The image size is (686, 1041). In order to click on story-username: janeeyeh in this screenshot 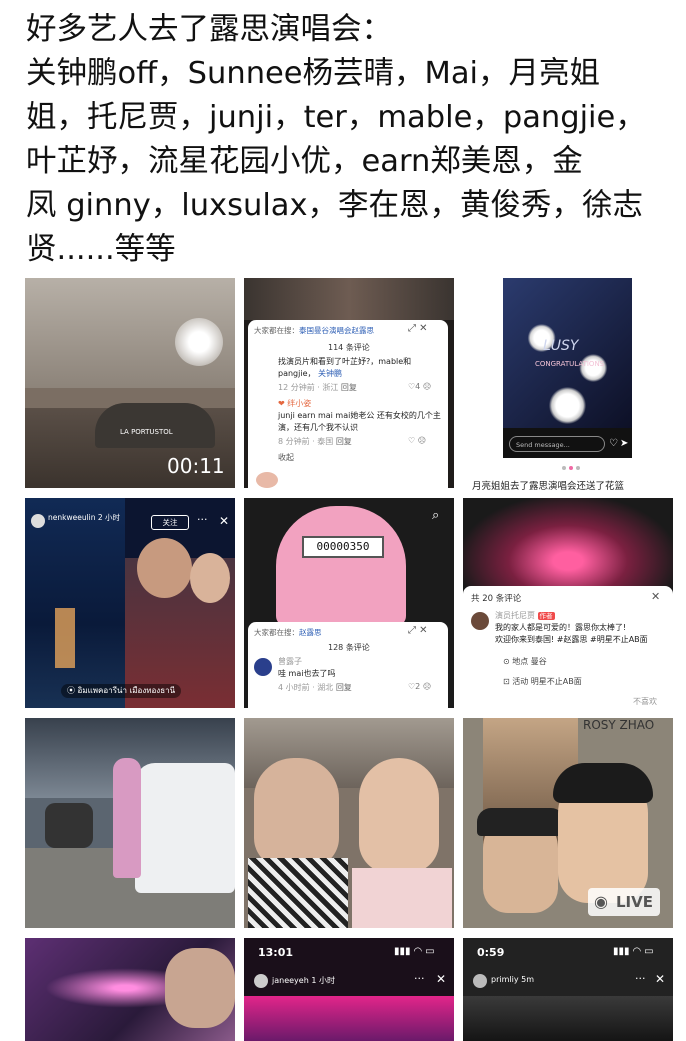, I will do `click(290, 980)`.